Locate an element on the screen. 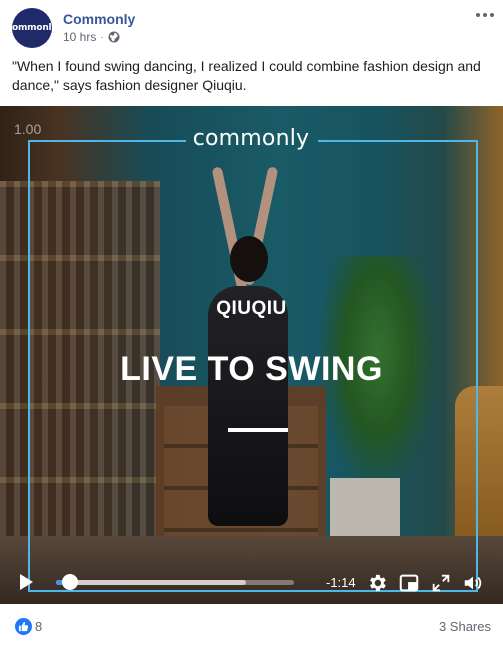 This screenshot has width=503, height=646. video-headline: LIVE TO SWING is located at coordinates (251, 369).